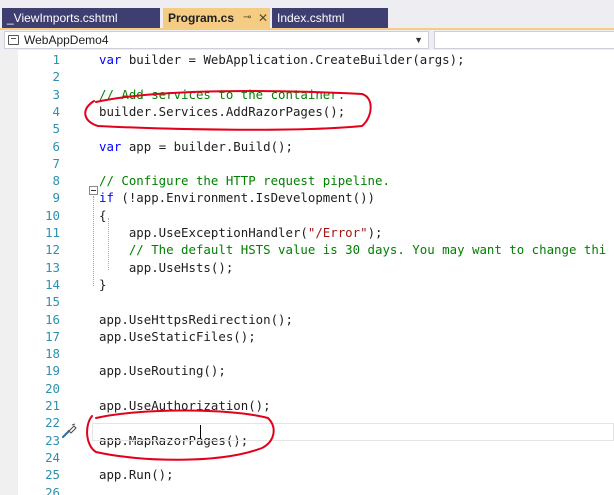 The height and width of the screenshot is (495, 614). What do you see at coordinates (66, 40) in the screenshot?
I see `project-name: WebAppDemo4` at bounding box center [66, 40].